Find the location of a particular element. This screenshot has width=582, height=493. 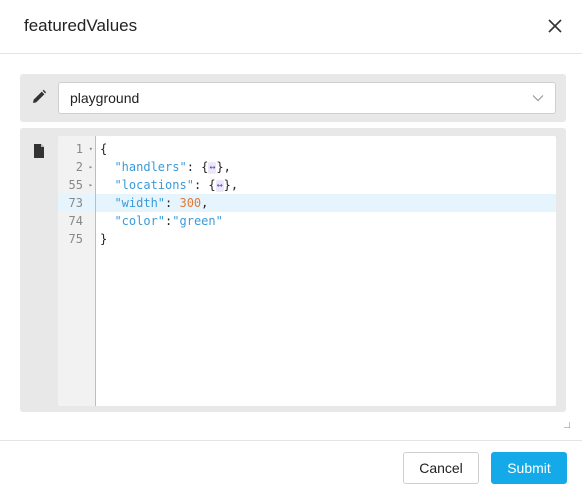

code-line: "locations": {↔}, is located at coordinates (176, 185).